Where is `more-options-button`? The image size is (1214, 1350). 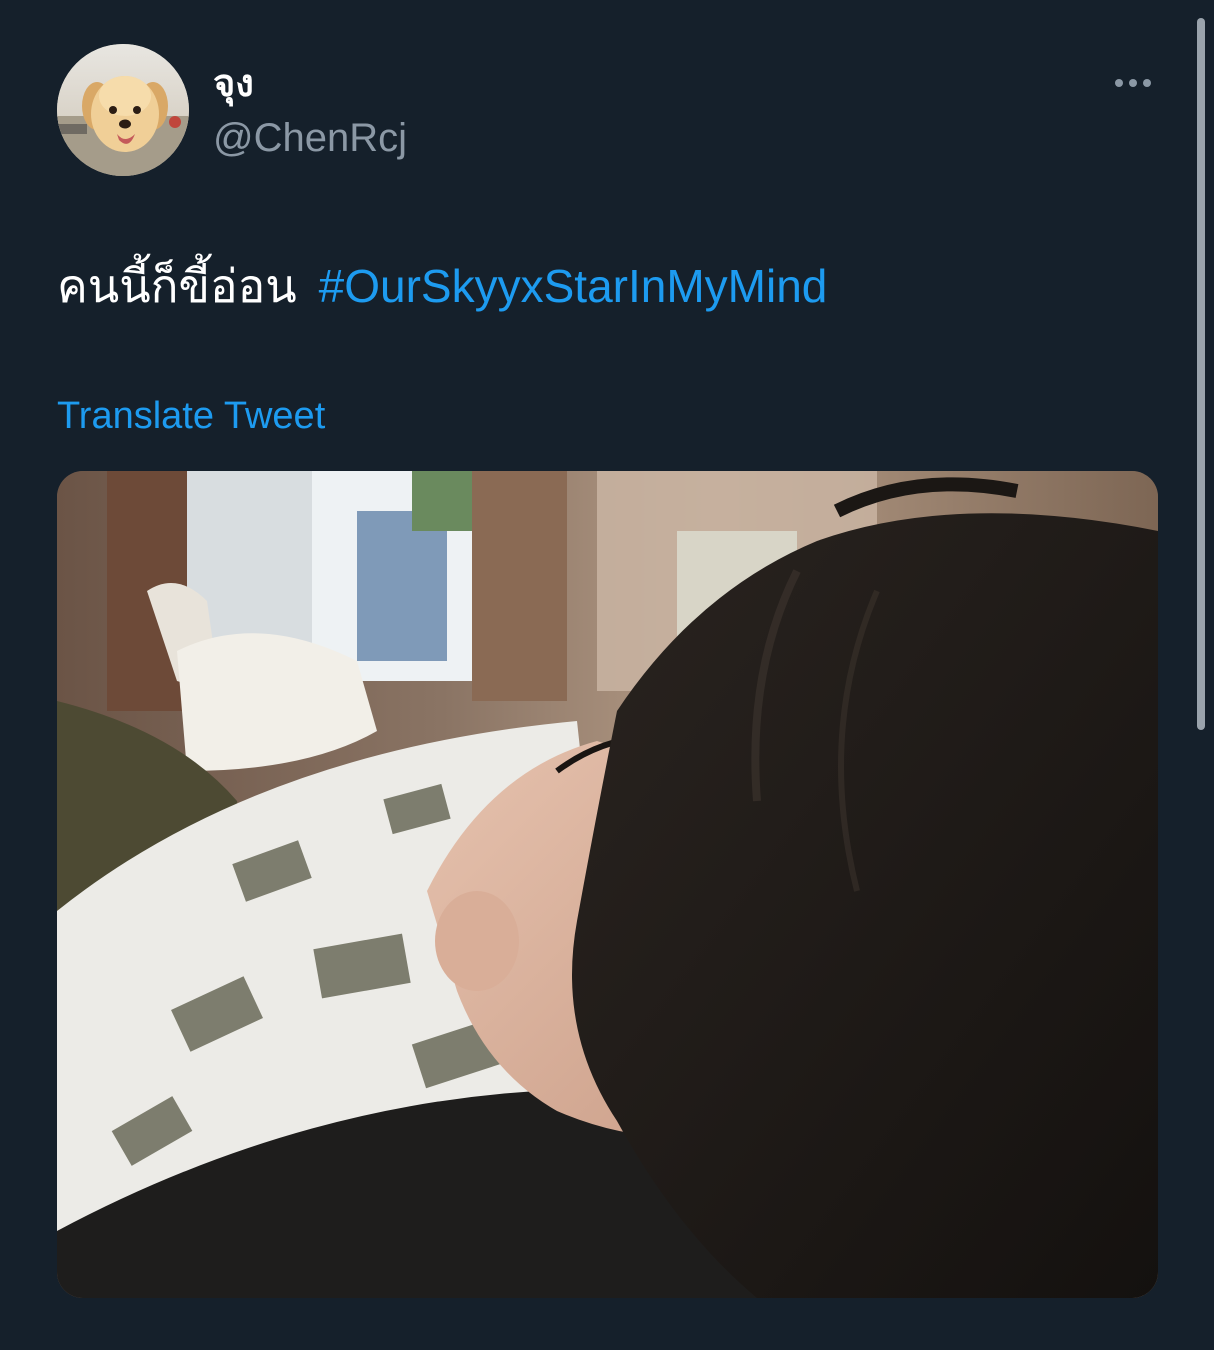
more-options-button is located at coordinates (1133, 83).